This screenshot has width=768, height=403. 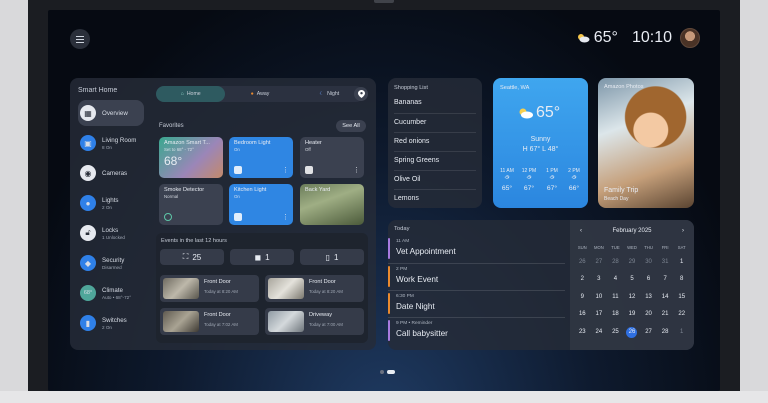 I want to click on calendar-day: 30, so click(x=648, y=262).